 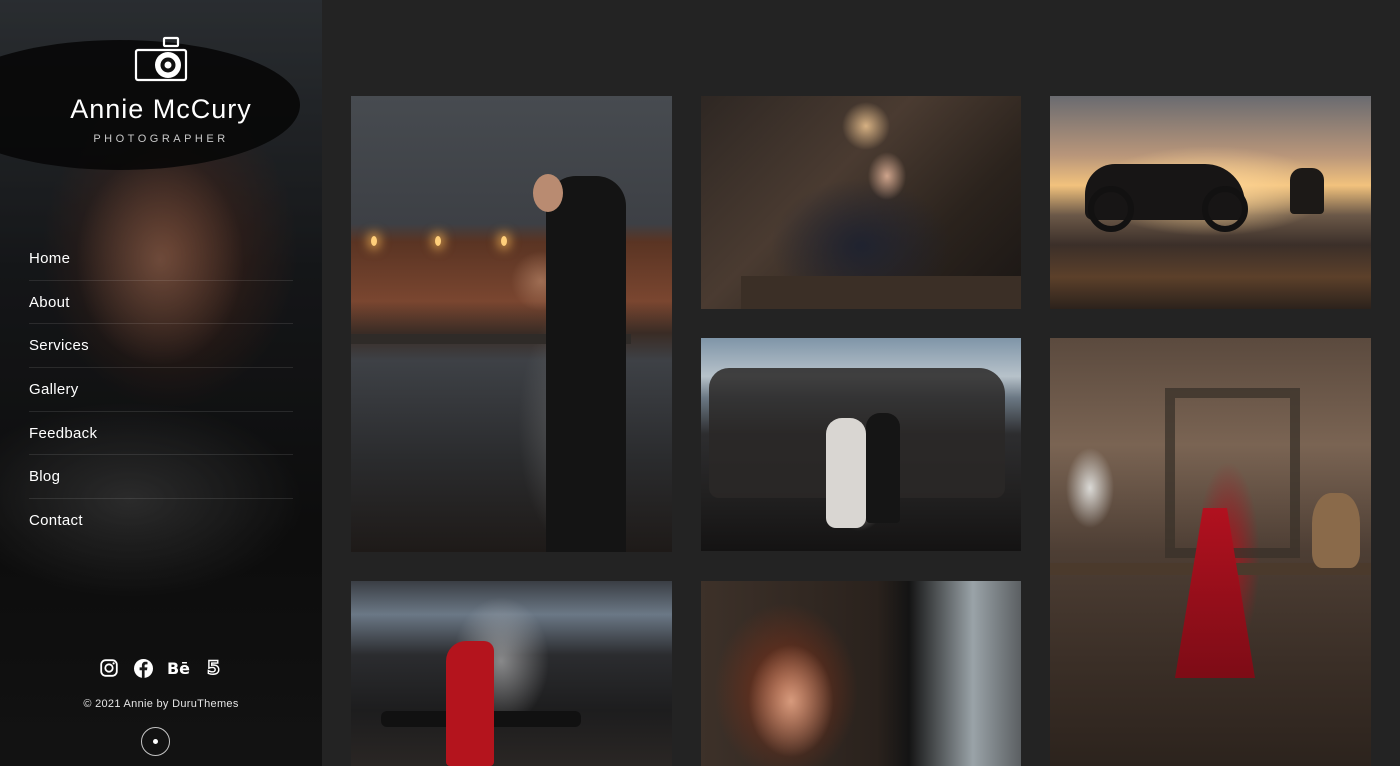 What do you see at coordinates (144, 668) in the screenshot?
I see `facebook-icon` at bounding box center [144, 668].